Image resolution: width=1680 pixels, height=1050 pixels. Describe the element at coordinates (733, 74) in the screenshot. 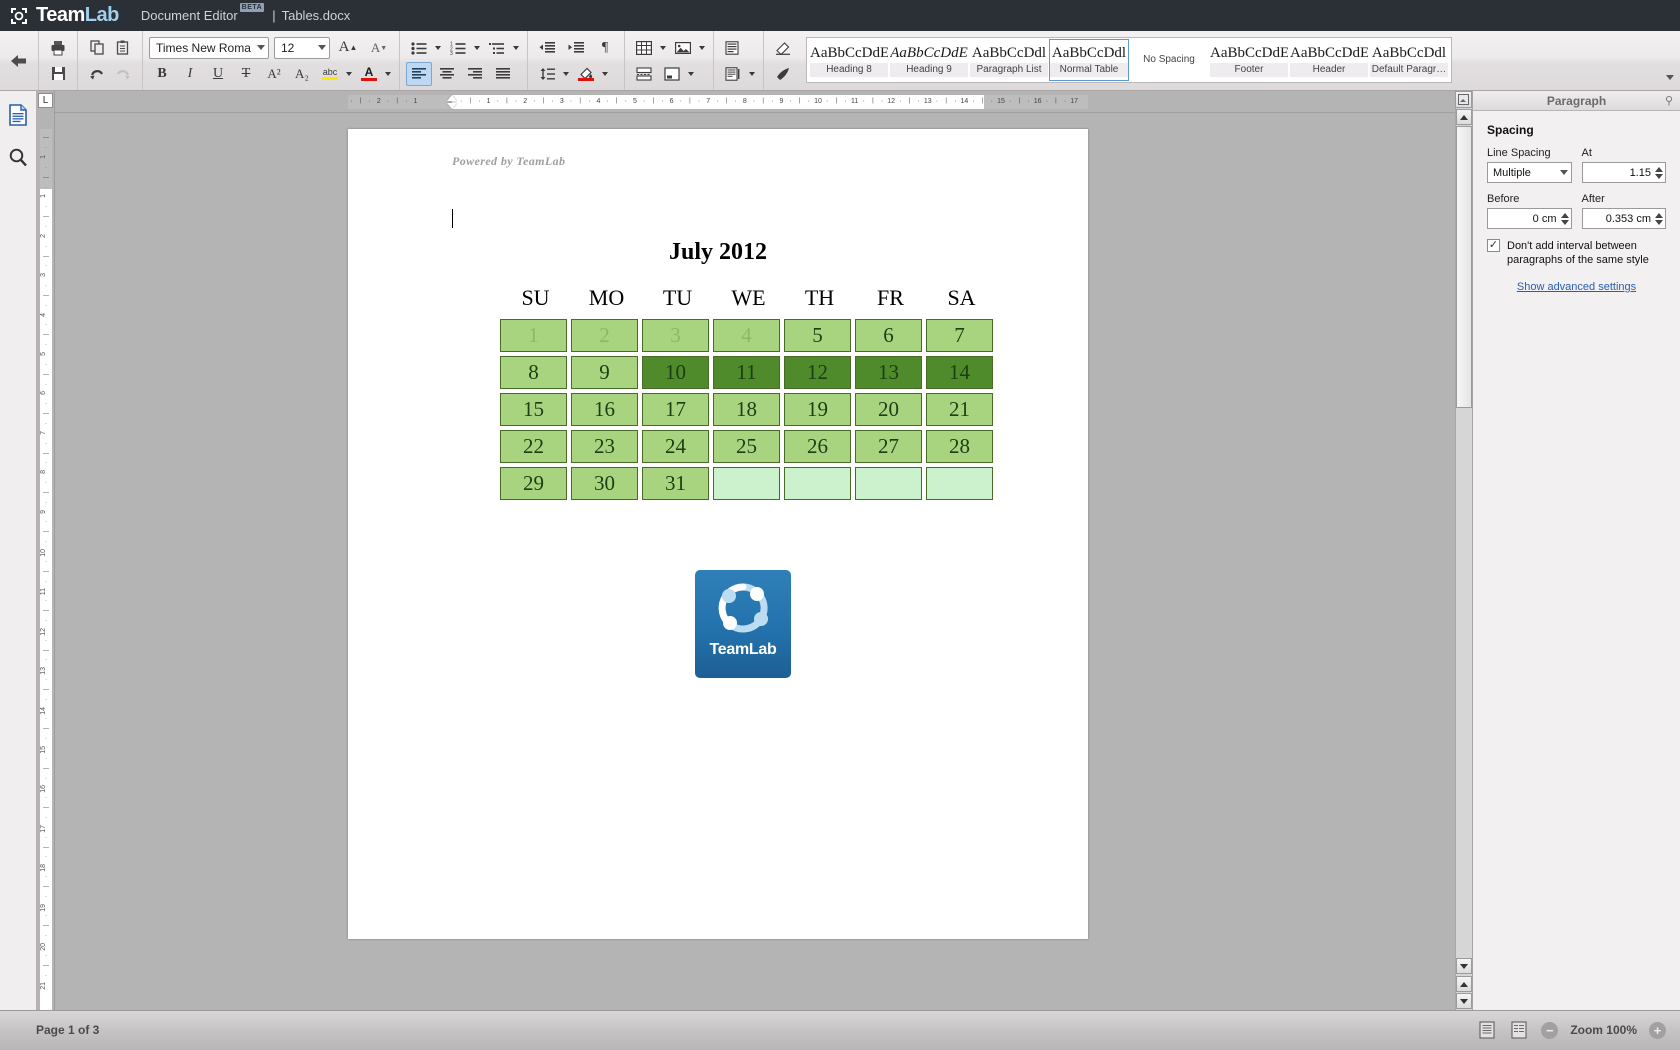

I see `page-settings-icon` at that location.